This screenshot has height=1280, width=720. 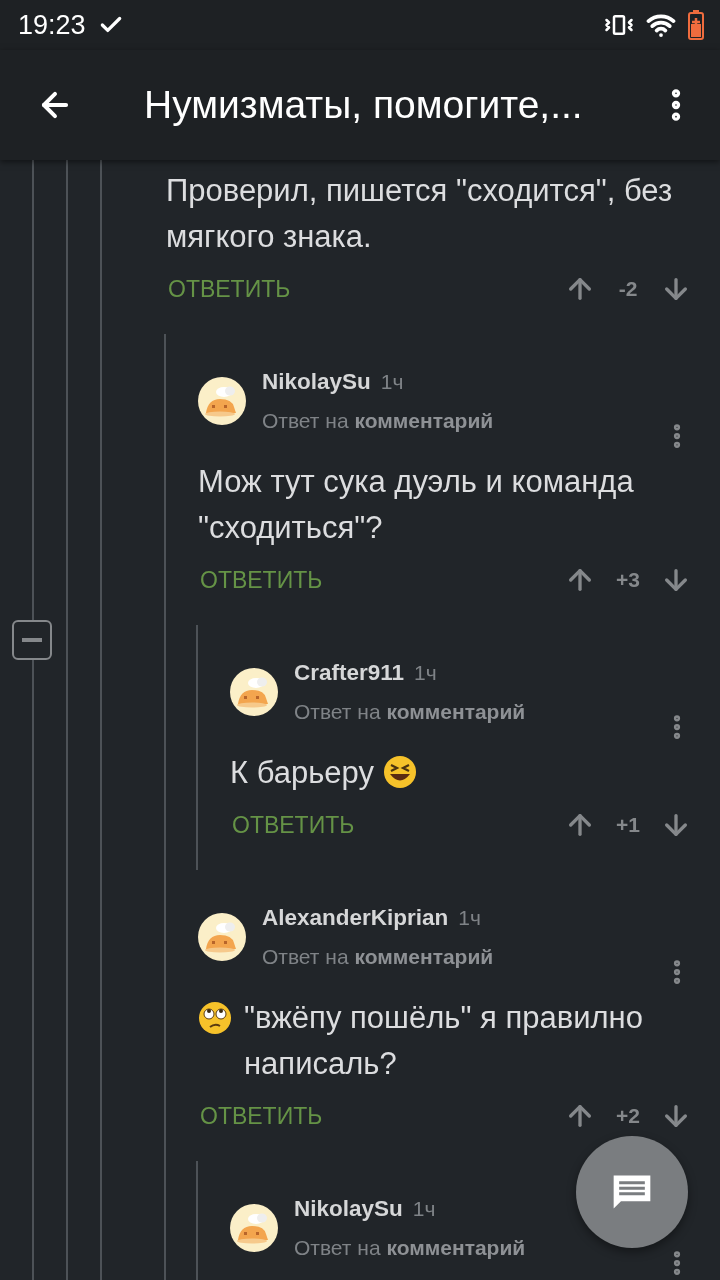 What do you see at coordinates (355, 918) in the screenshot?
I see `author-name: AlexanderKiprian` at bounding box center [355, 918].